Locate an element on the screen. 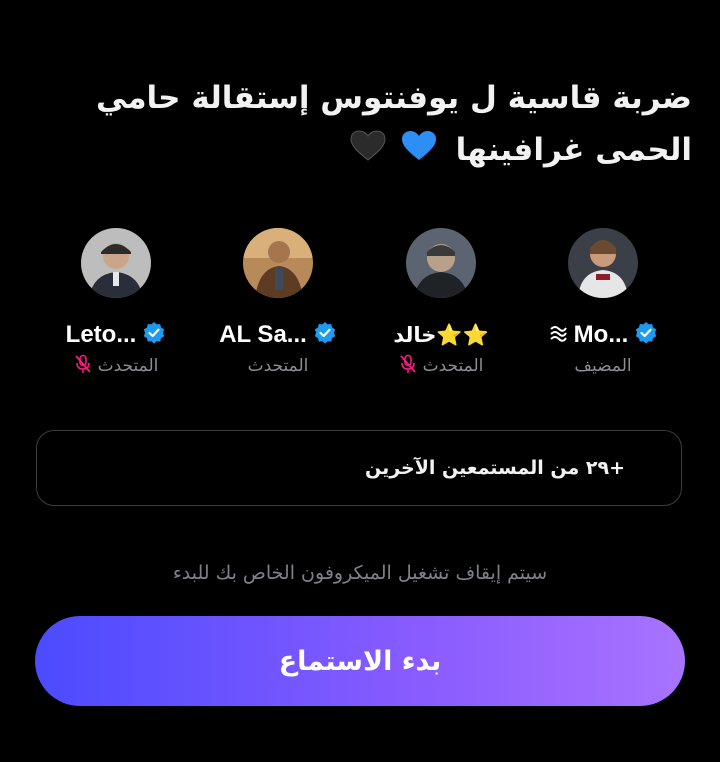 The image size is (720, 762). speaker-name: خالد⭐⭐ is located at coordinates (441, 334).